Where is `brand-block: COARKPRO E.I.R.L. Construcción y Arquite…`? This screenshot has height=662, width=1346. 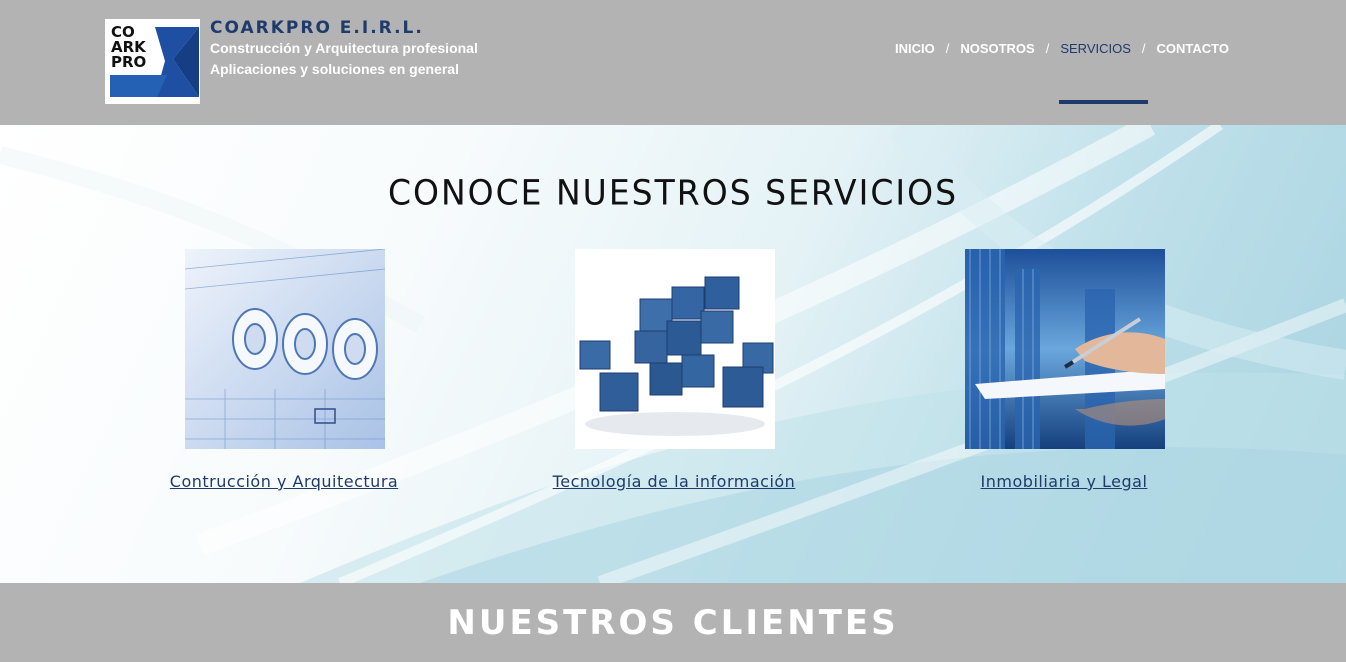
brand-block: COARKPRO E.I.R.L. Construcción y Arquite… is located at coordinates (344, 49).